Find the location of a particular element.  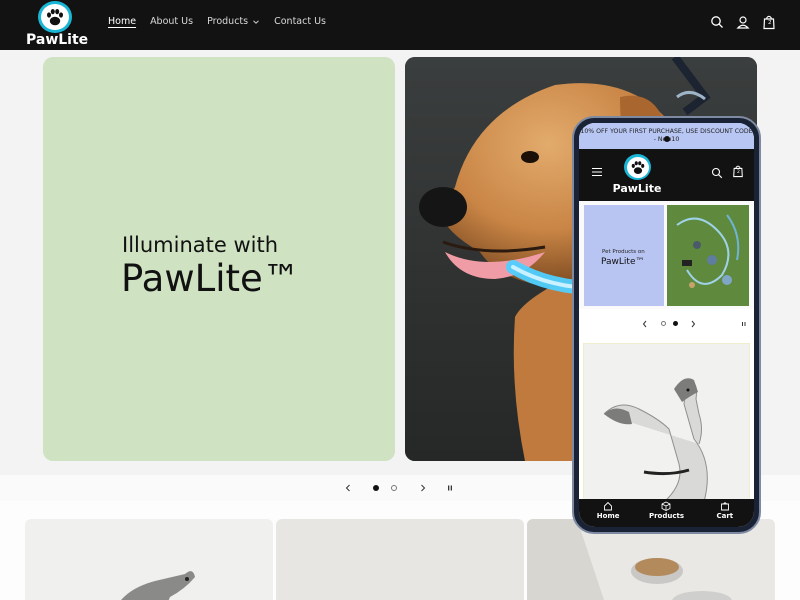

cart-count-badge: 2 is located at coordinates (770, 23).